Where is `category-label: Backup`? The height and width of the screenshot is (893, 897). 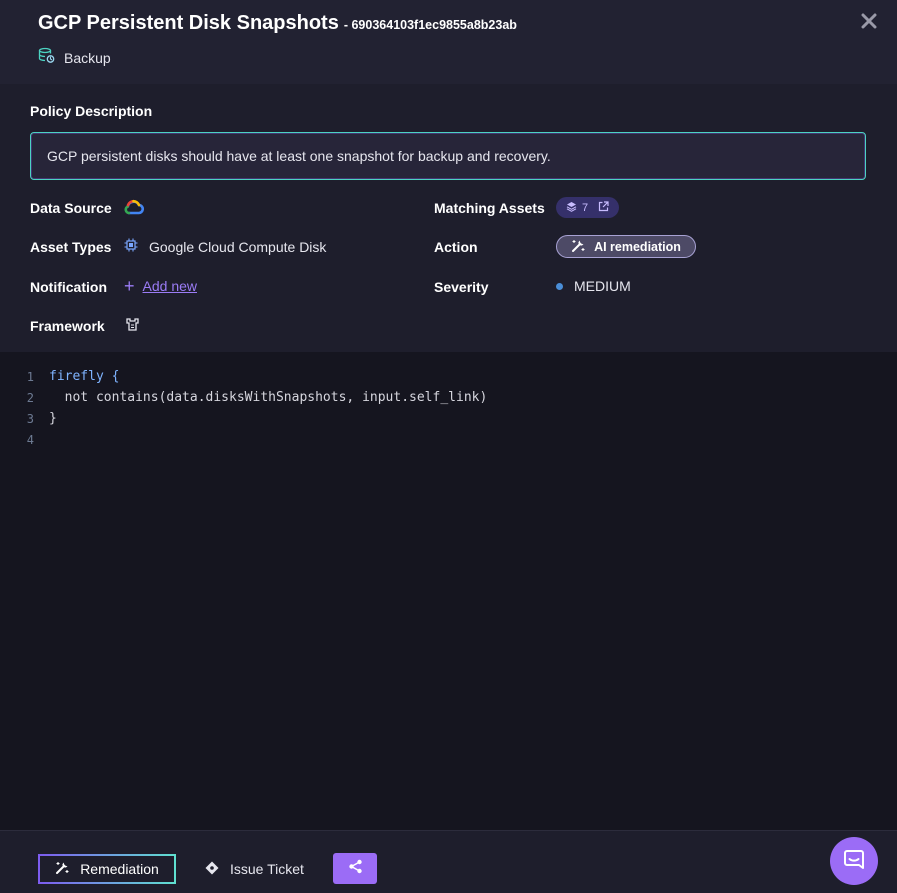
category-label: Backup is located at coordinates (87, 58).